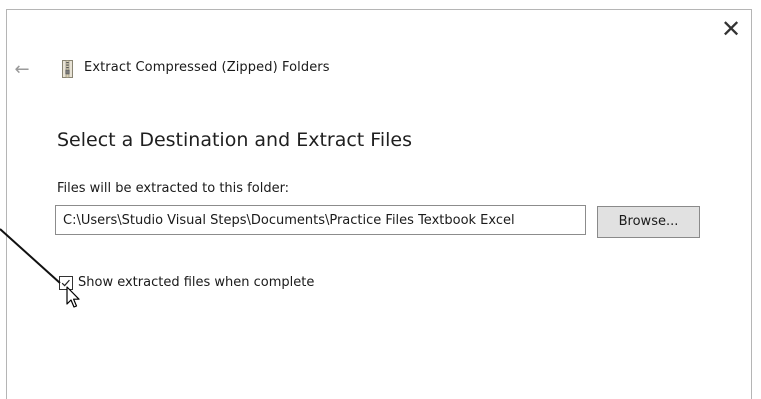 The height and width of the screenshot is (399, 761). Describe the element at coordinates (73, 297) in the screenshot. I see `mouse-pointer-icon` at that location.